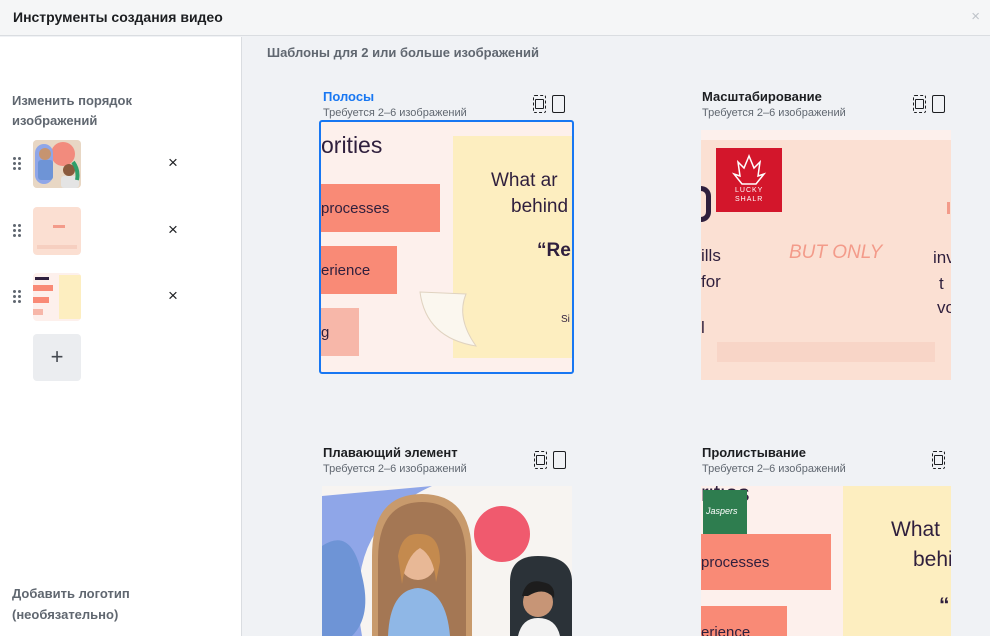  I want to click on preview-photo-collage, so click(447, 561).